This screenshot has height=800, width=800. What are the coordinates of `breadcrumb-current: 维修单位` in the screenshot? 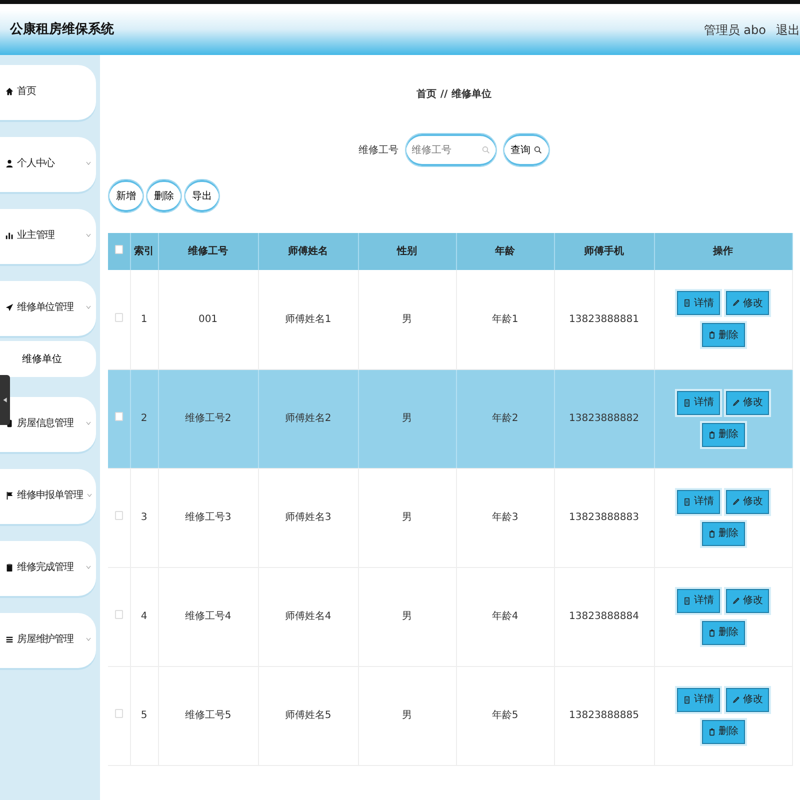 It's located at (472, 94).